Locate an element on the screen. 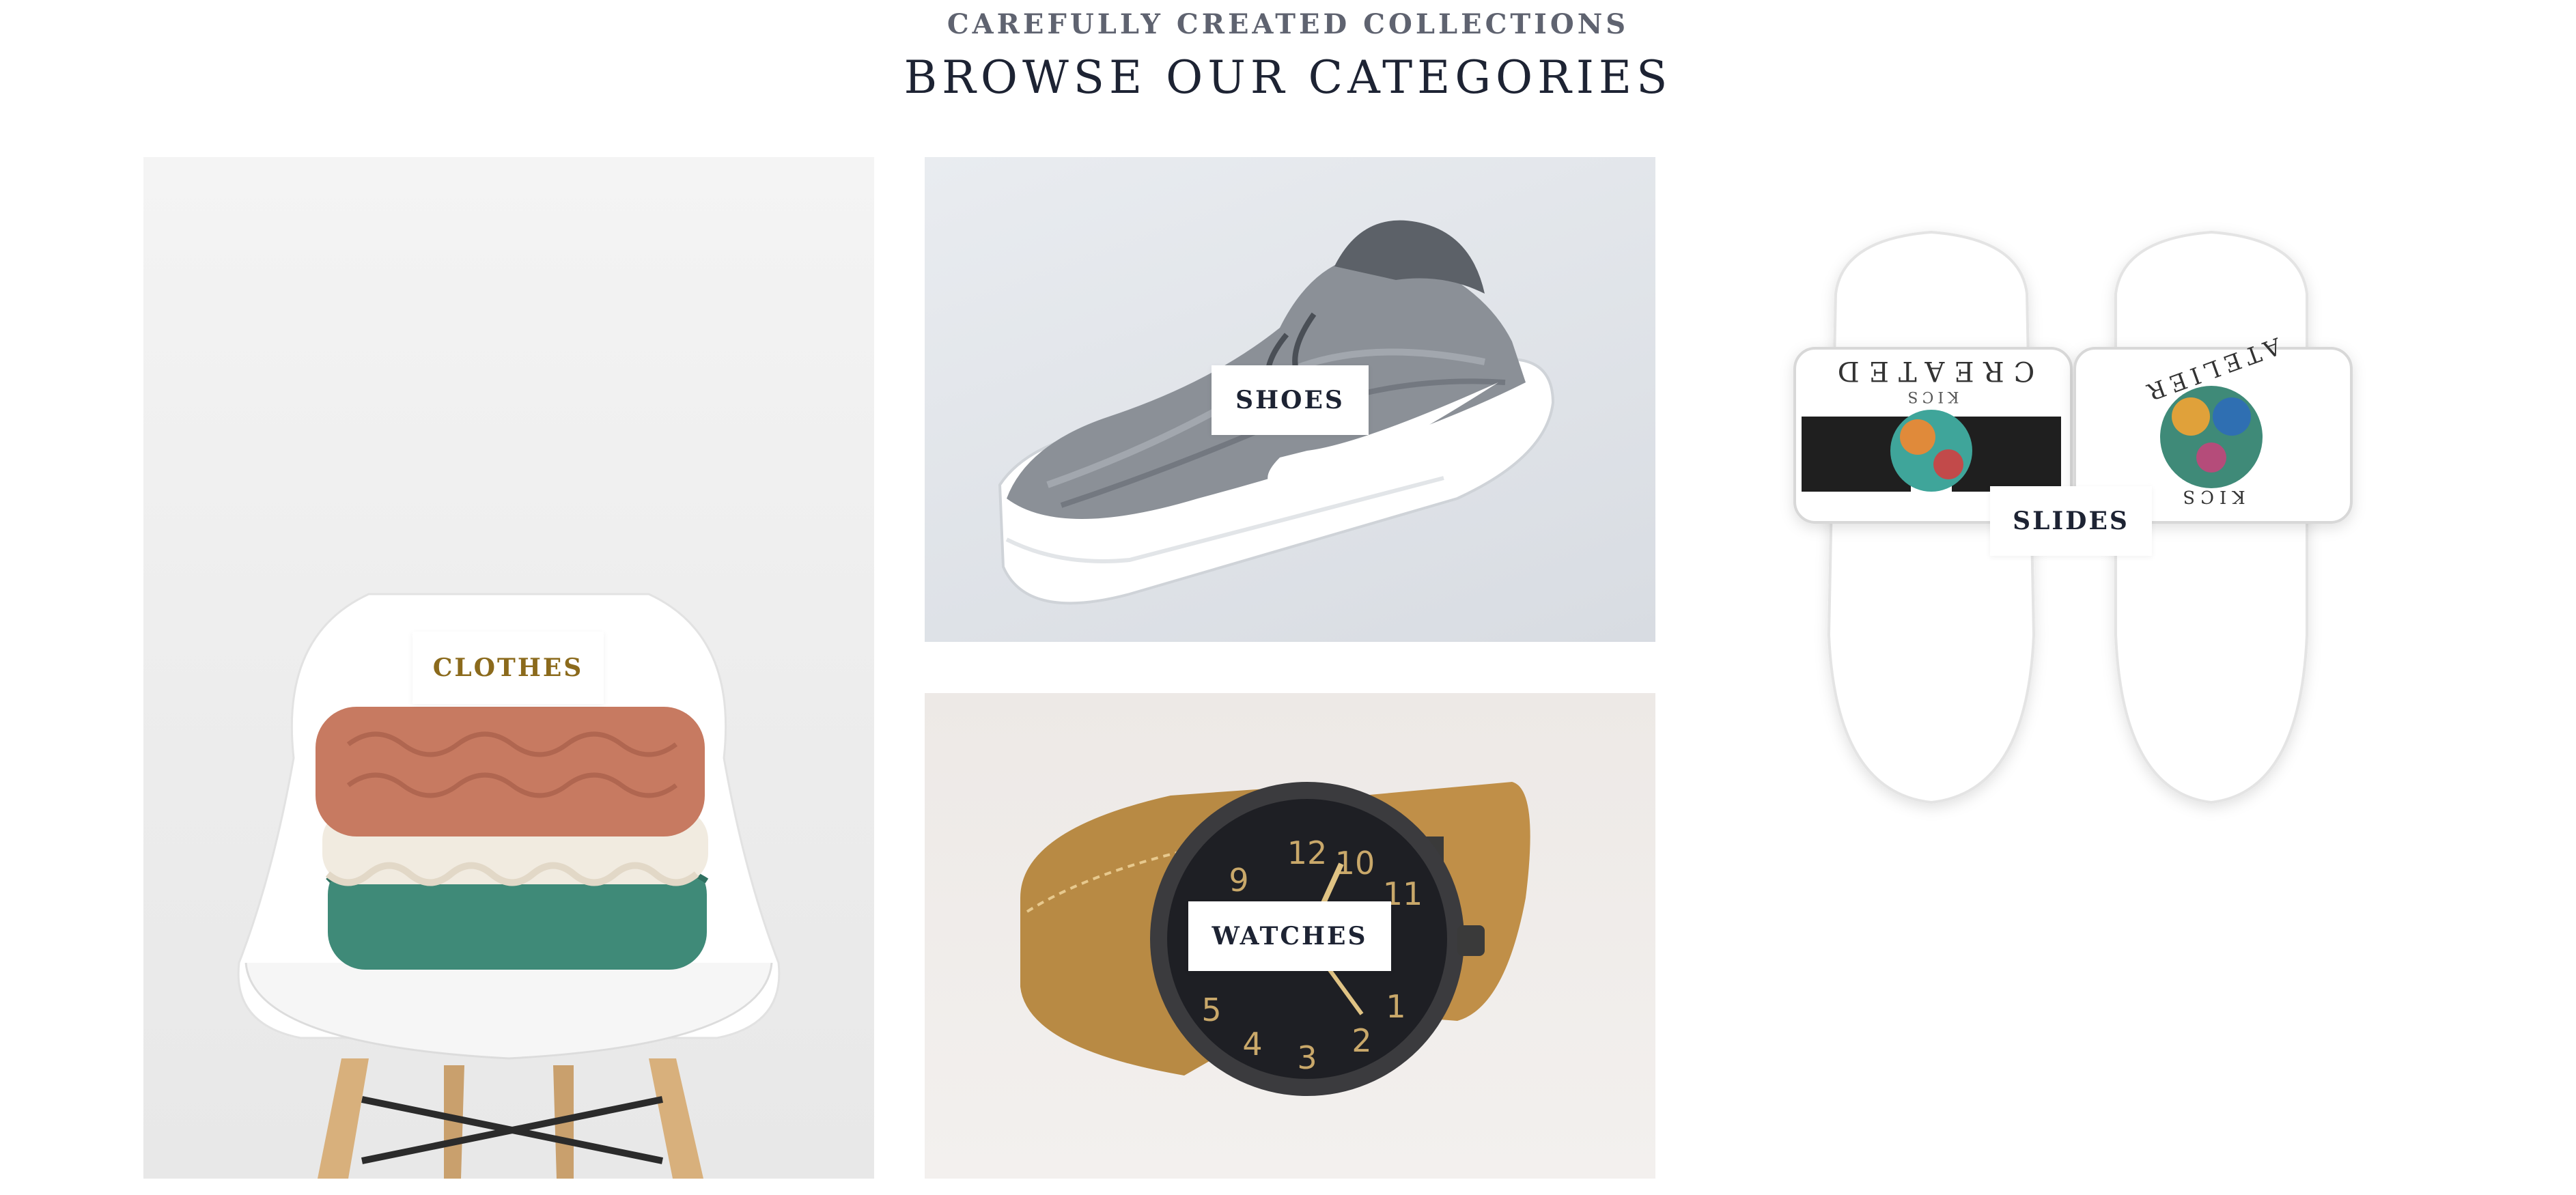 Image resolution: width=2576 pixels, height=1195 pixels. svg-text: 1 is located at coordinates (1395, 1006).